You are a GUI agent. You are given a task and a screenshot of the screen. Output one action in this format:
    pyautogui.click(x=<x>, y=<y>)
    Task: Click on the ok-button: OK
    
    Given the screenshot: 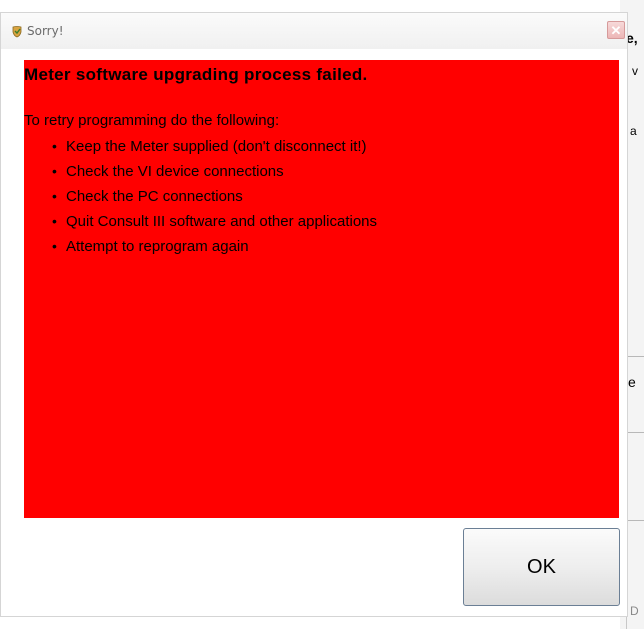 What is the action you would take?
    pyautogui.click(x=541, y=567)
    